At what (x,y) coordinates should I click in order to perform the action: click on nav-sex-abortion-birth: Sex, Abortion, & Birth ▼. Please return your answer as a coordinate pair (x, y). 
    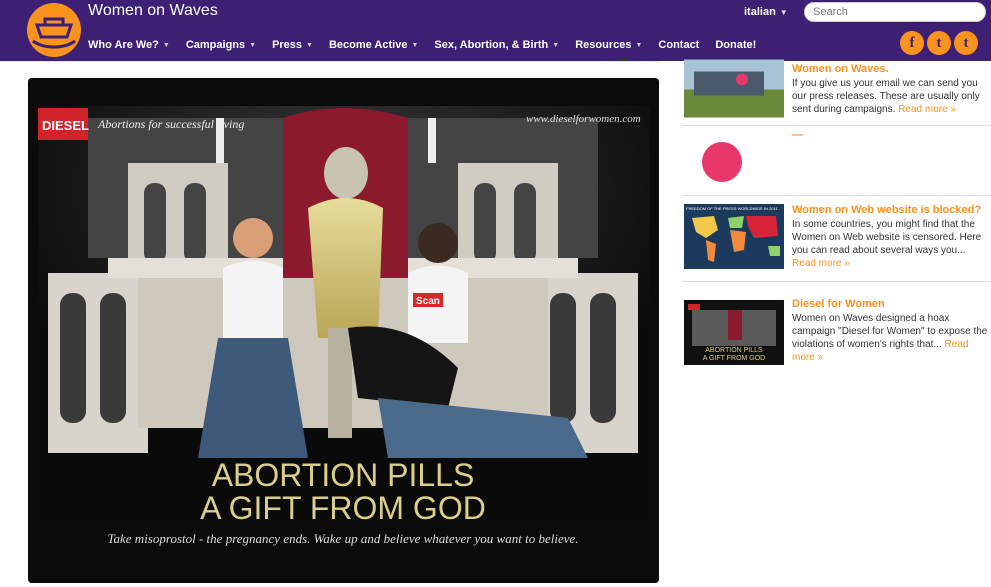
    Looking at the image, I should click on (496, 45).